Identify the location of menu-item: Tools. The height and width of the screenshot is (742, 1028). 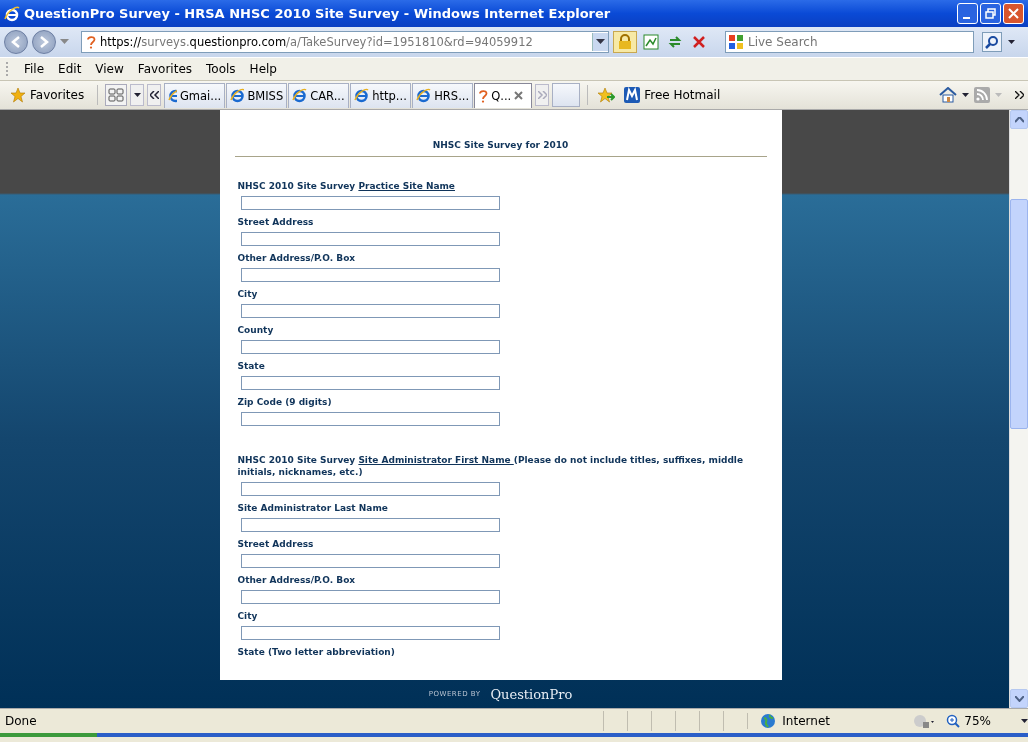
(221, 69).